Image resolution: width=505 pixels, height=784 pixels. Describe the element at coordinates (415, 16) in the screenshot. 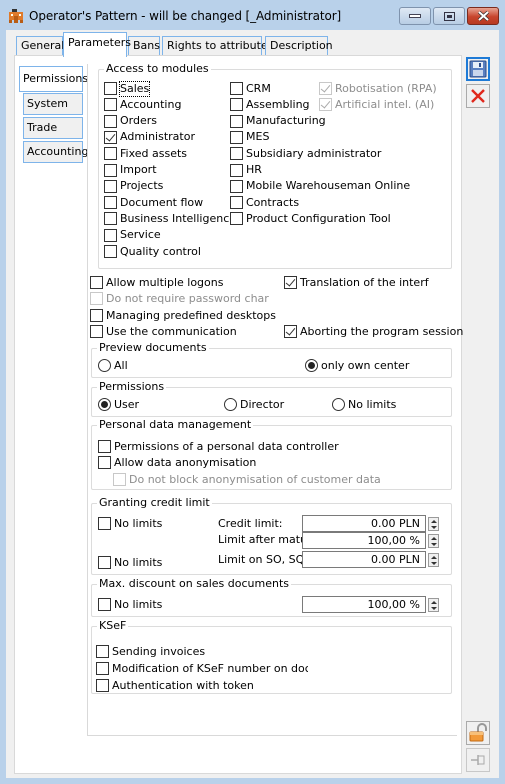

I see `minimize-button` at that location.